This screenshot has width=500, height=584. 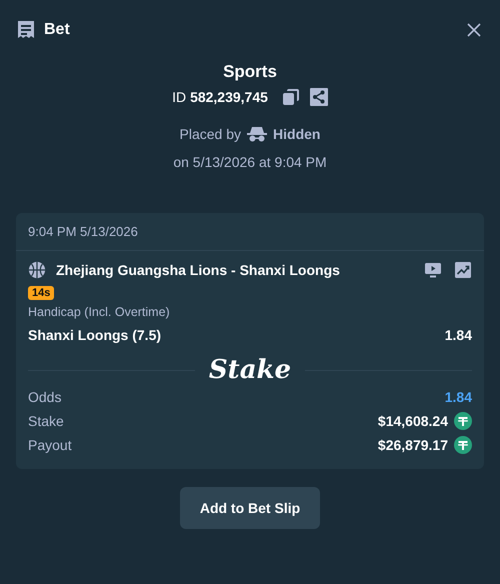 What do you see at coordinates (474, 30) in the screenshot?
I see `close-icon` at bounding box center [474, 30].